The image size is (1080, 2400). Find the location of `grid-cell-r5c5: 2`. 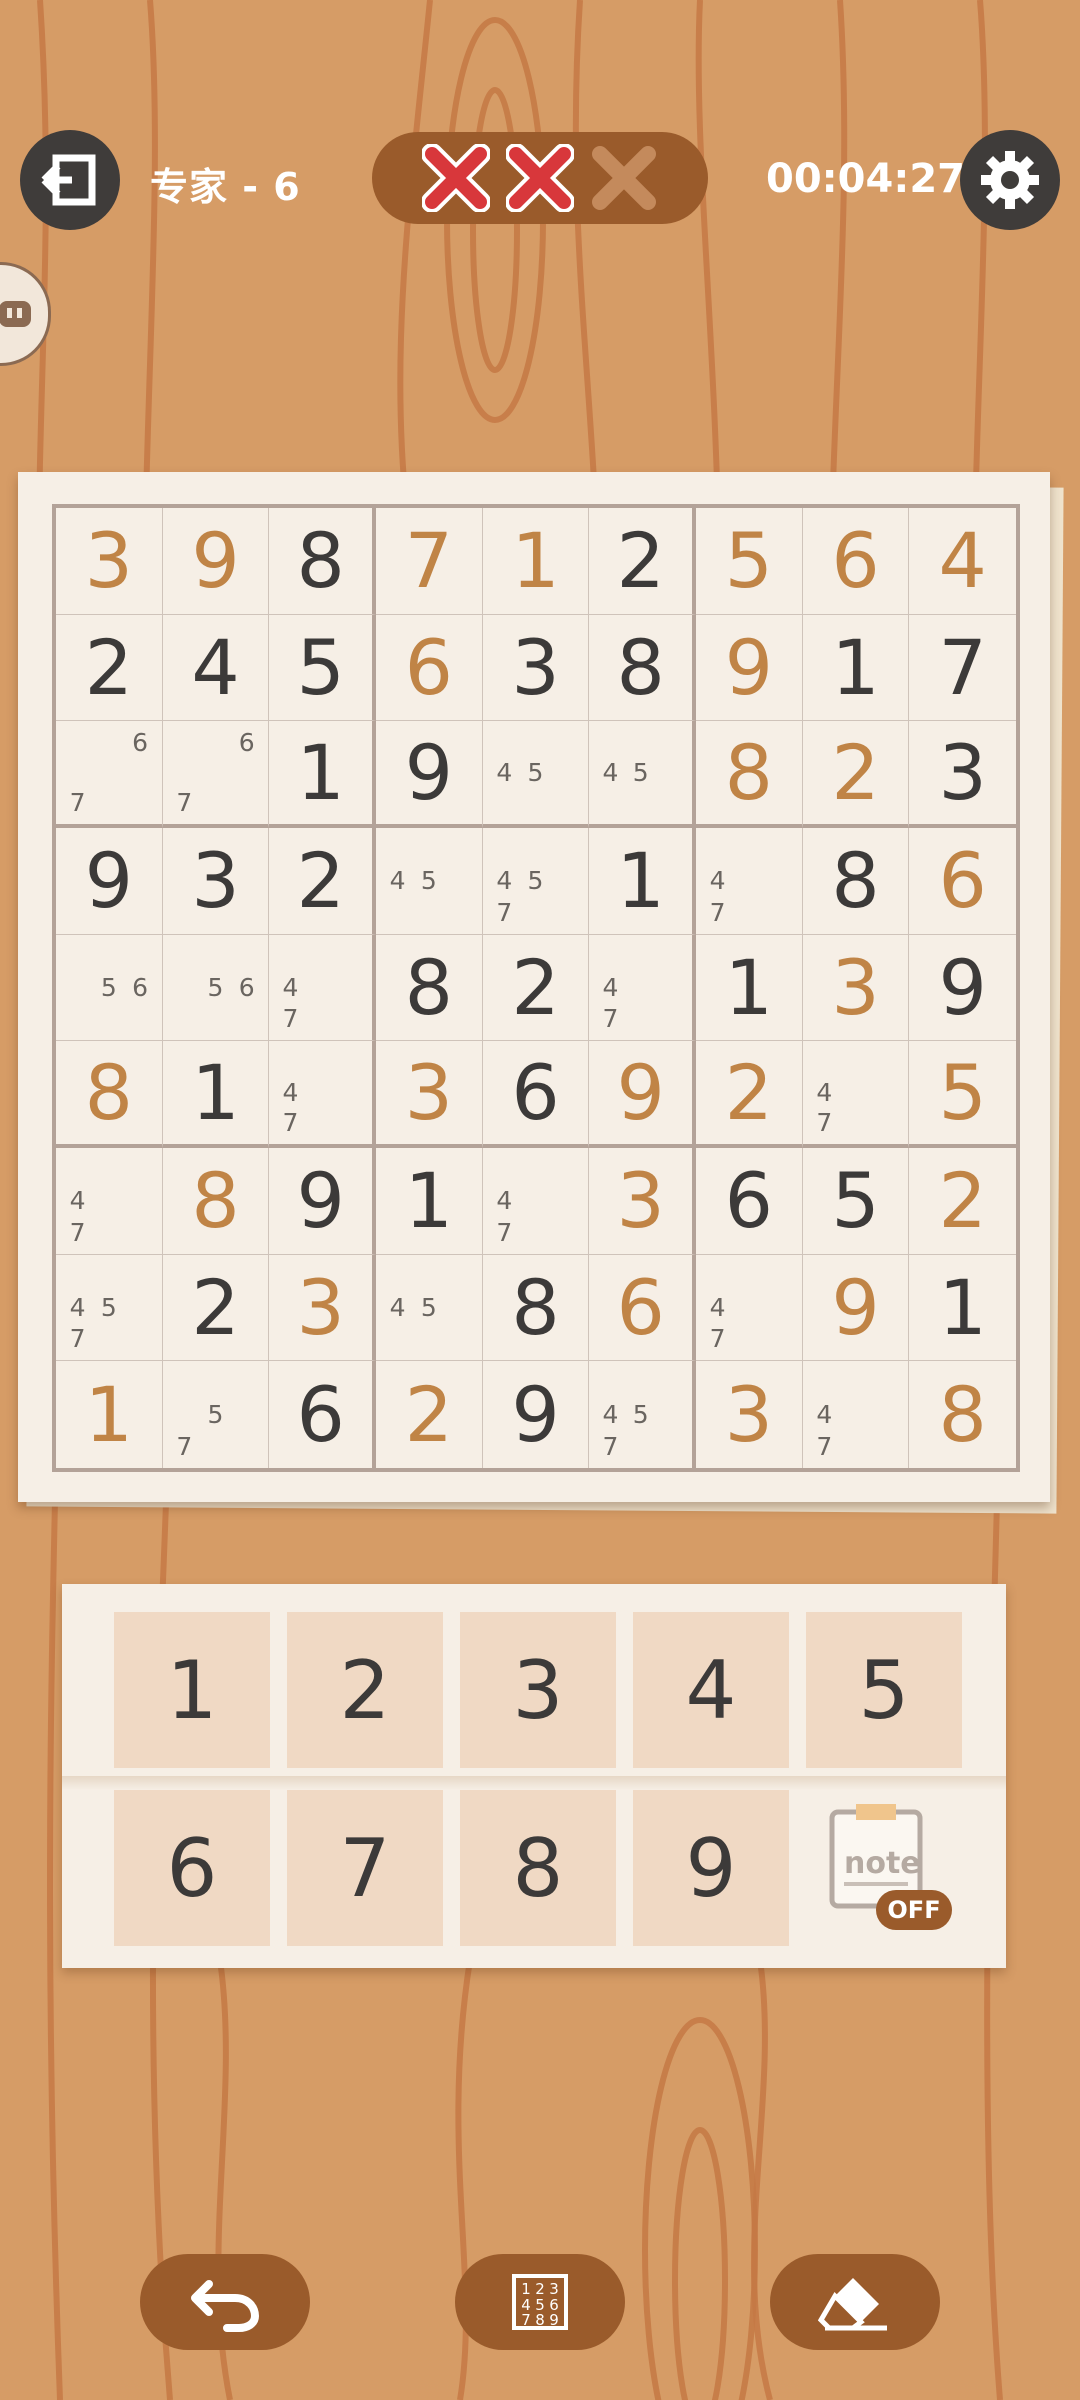

grid-cell-r5c5: 2 is located at coordinates (536, 988).